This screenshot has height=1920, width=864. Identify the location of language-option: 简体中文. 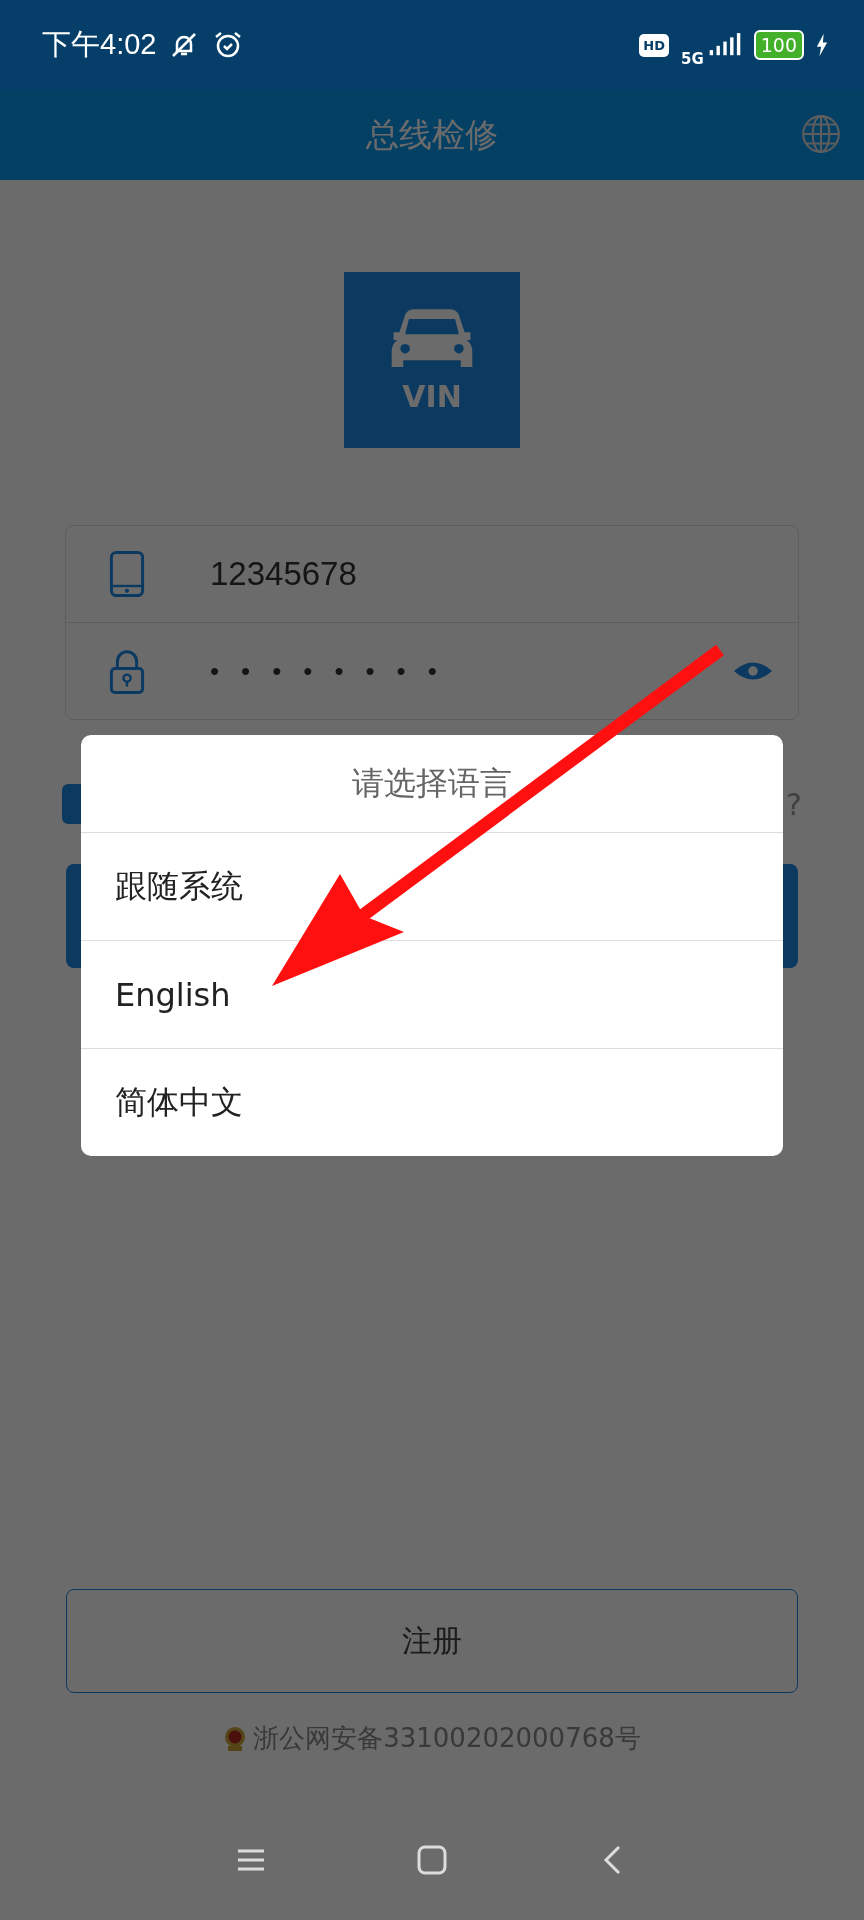
(432, 1102).